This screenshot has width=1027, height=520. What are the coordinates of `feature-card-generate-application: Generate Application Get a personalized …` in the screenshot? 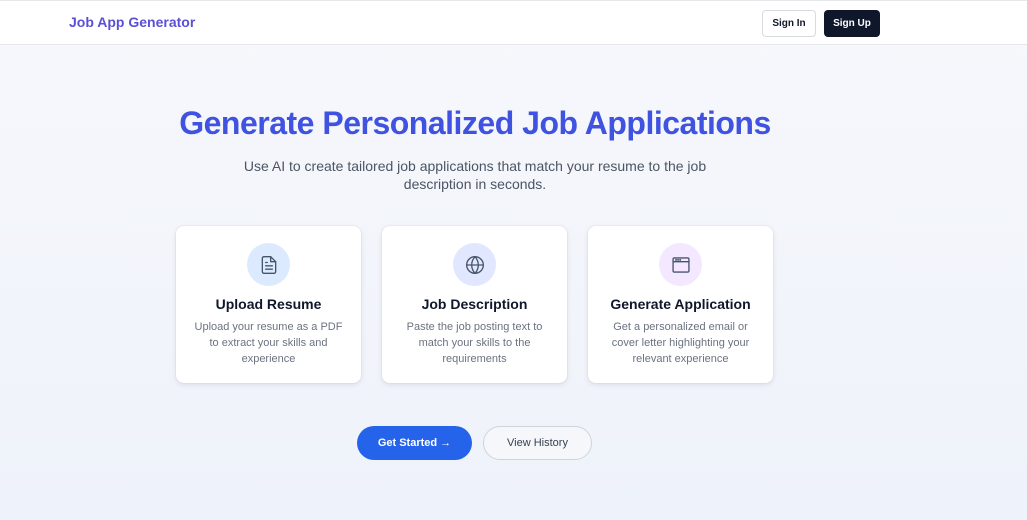 It's located at (680, 304).